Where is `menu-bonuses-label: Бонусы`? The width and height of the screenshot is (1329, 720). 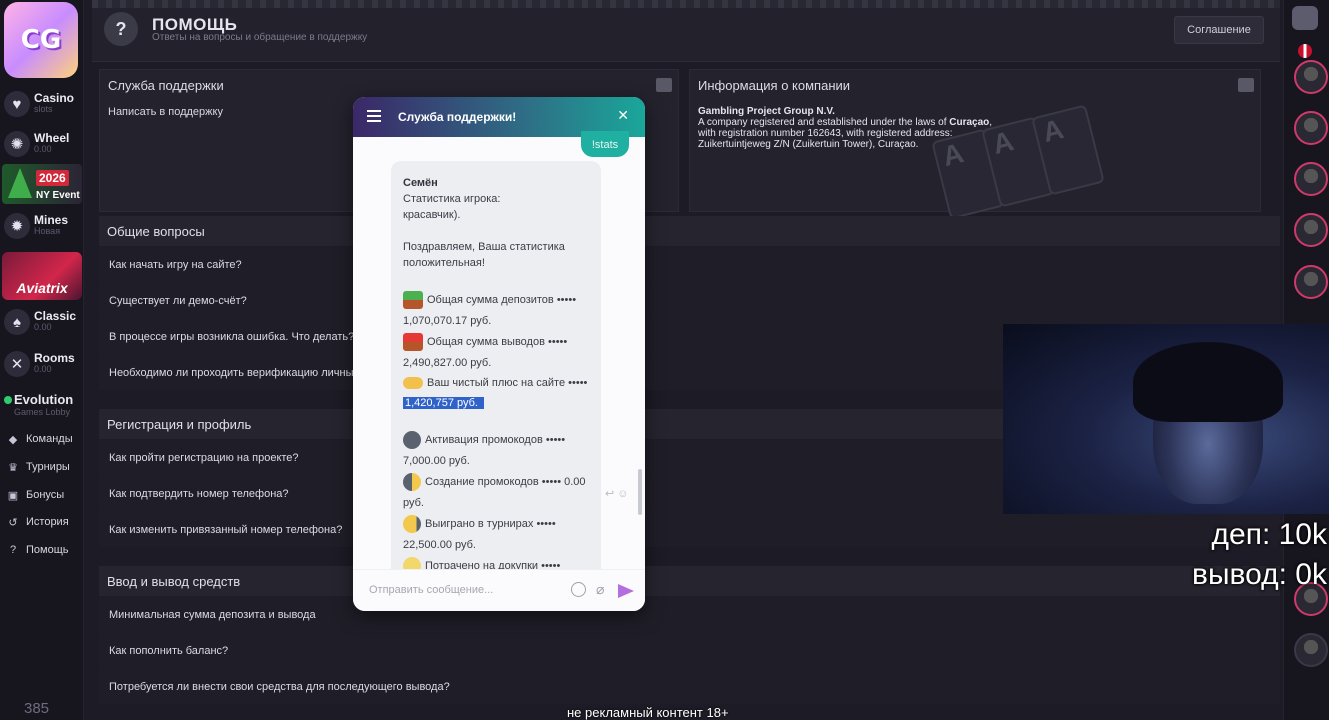 menu-bonuses-label: Бонусы is located at coordinates (45, 495).